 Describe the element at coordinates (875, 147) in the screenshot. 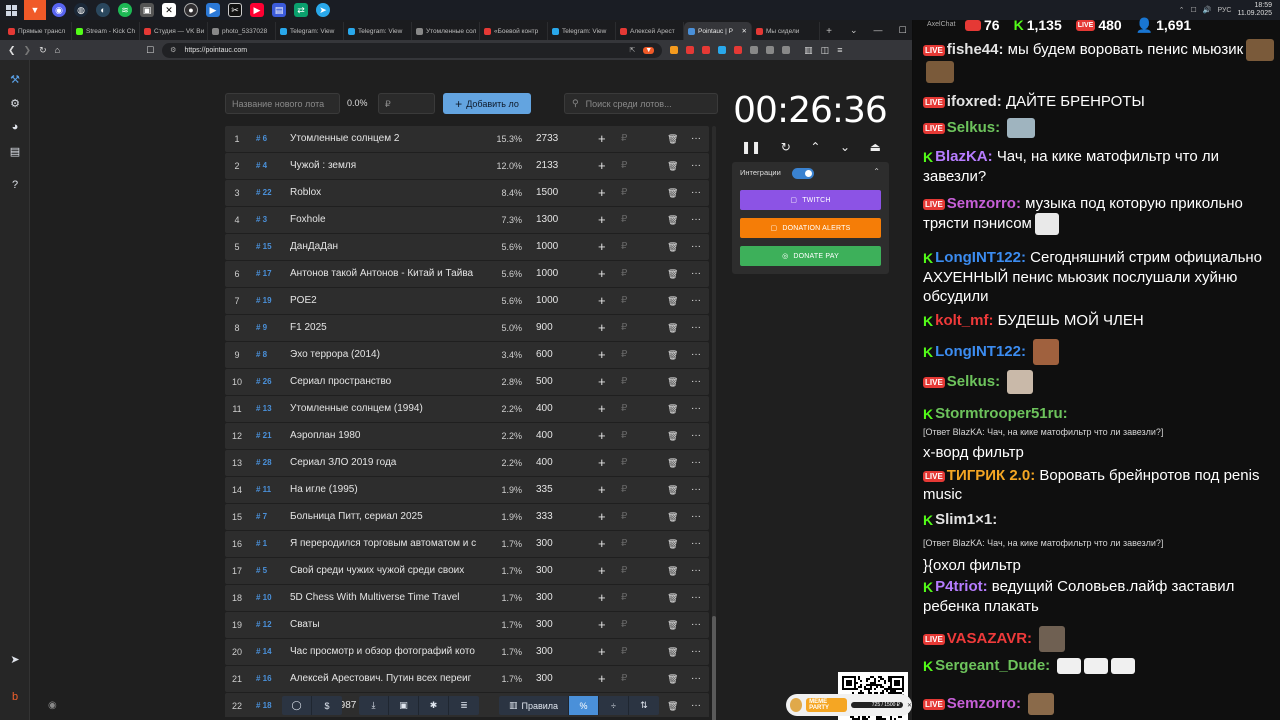

I see `double-increase-icon: ⏏` at that location.